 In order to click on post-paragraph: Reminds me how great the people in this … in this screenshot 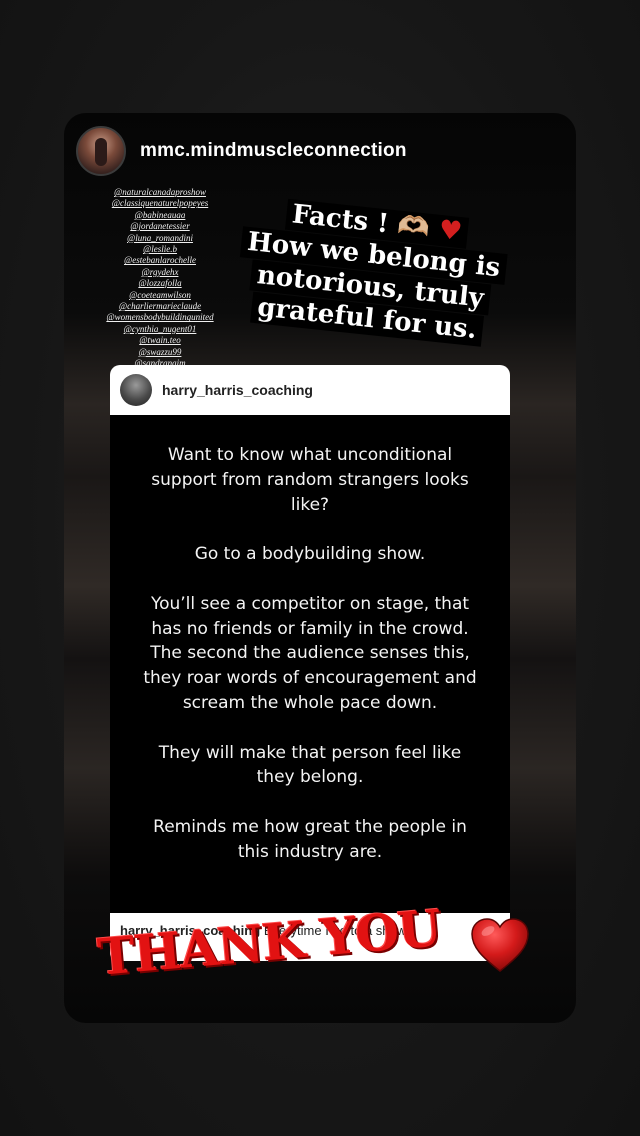, I will do `click(310, 839)`.